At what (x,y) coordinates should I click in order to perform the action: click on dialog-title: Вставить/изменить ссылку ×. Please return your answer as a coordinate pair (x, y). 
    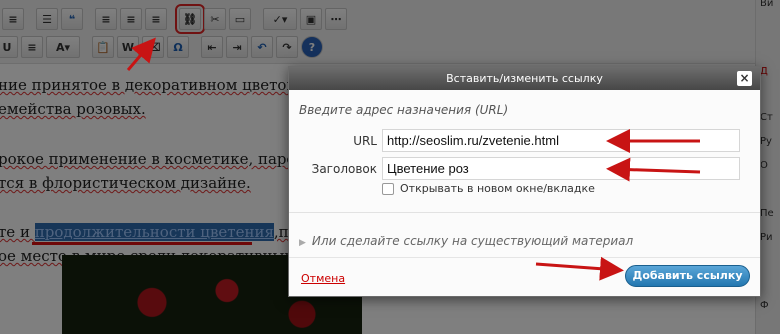
    Looking at the image, I should click on (524, 78).